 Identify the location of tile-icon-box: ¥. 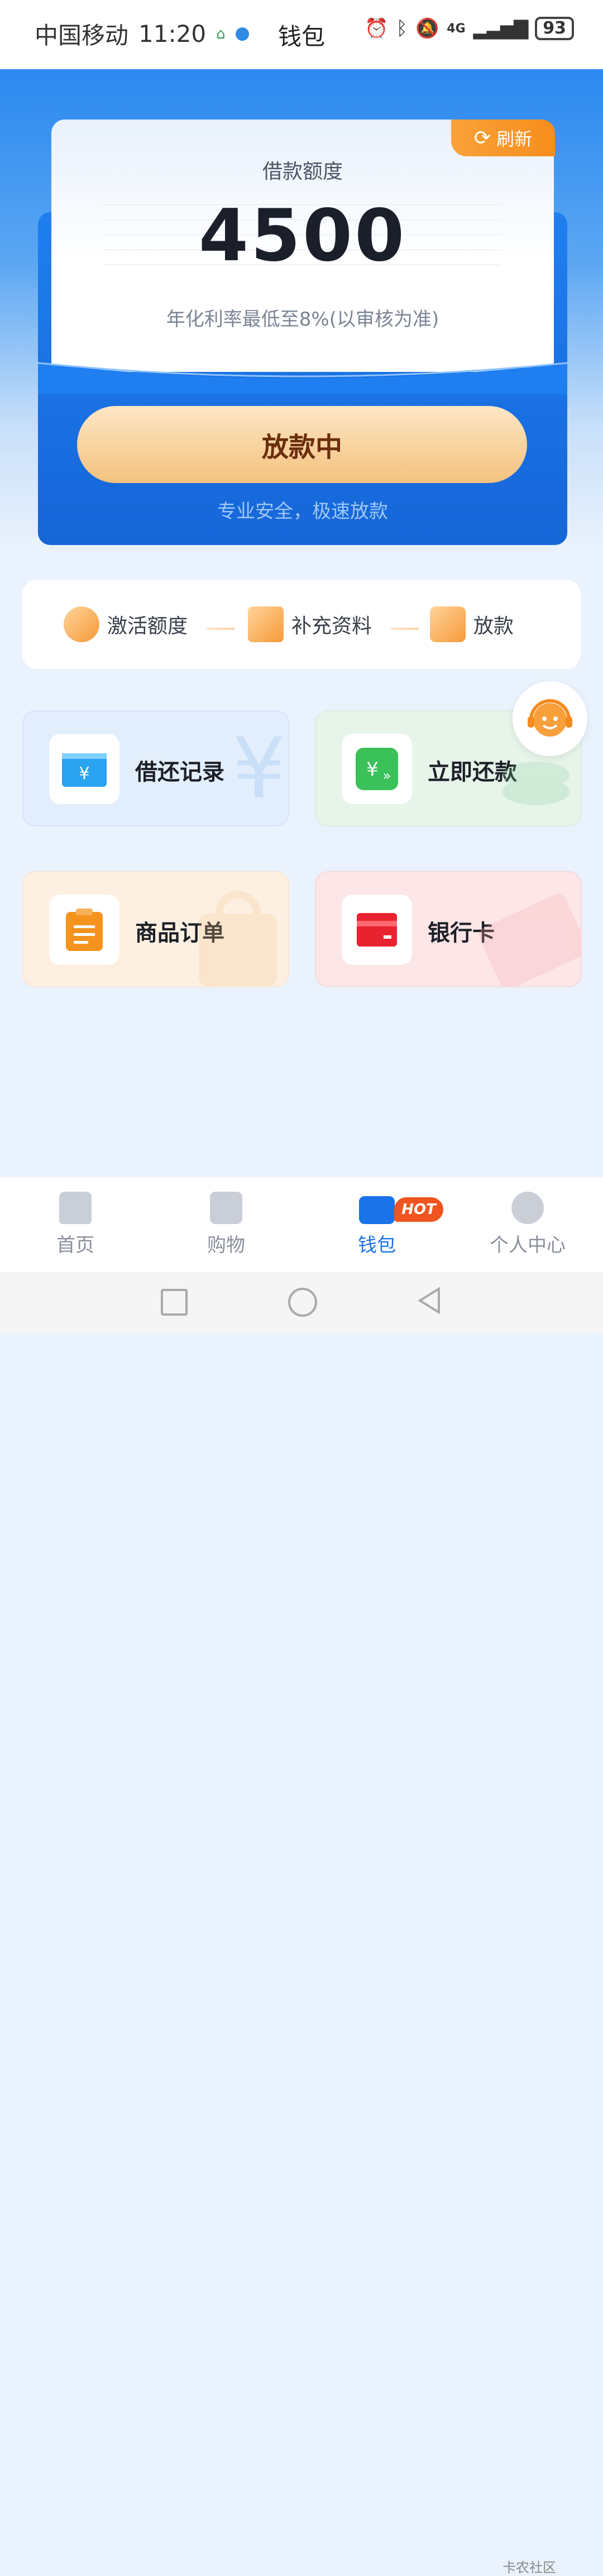
(84, 769).